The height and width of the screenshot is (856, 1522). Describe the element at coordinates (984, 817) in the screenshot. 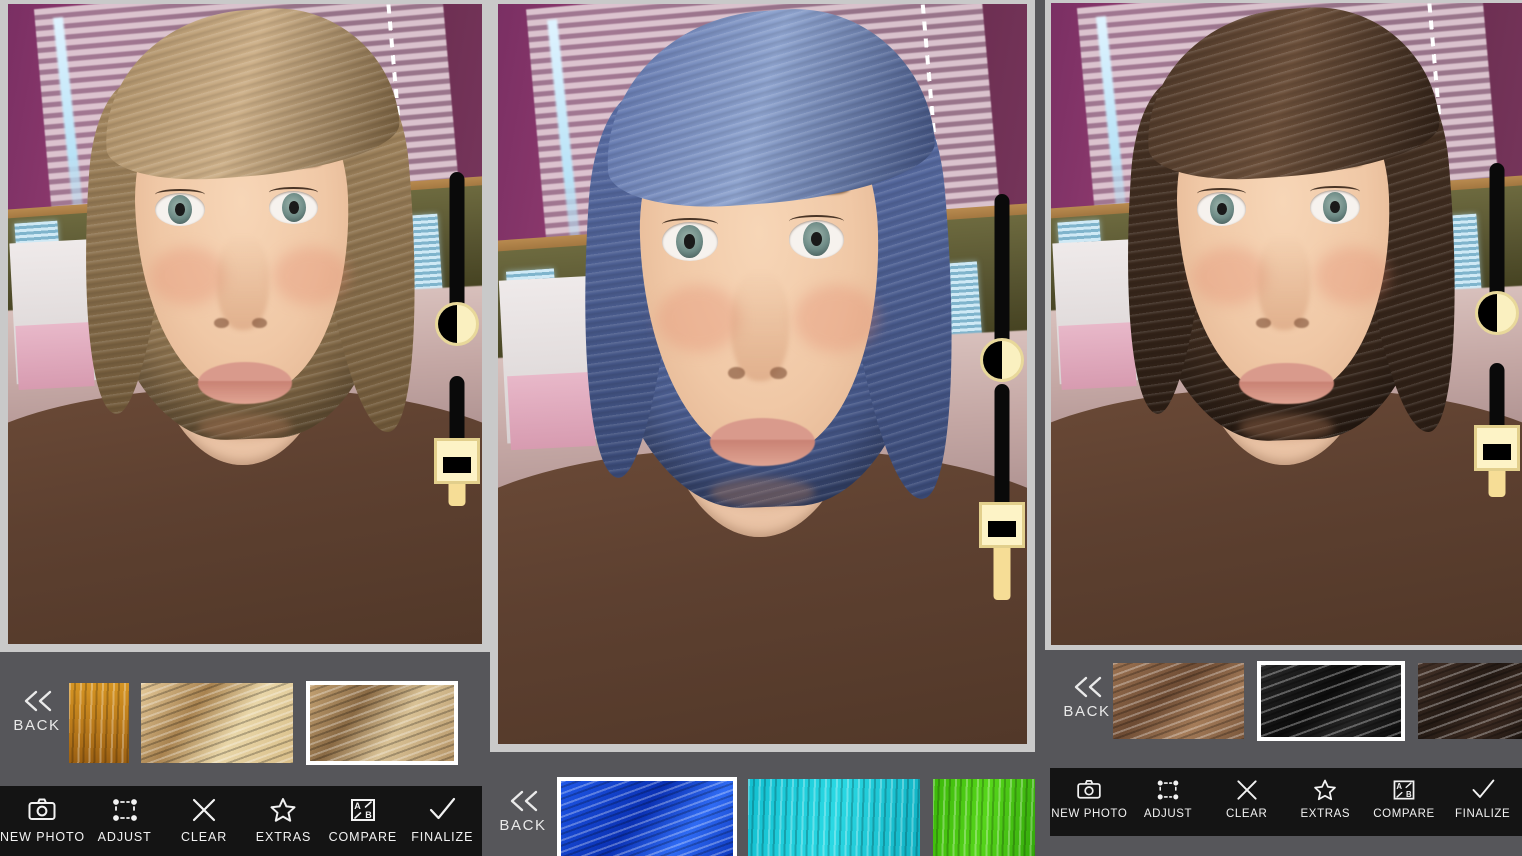

I see `swatch-bright-green` at that location.